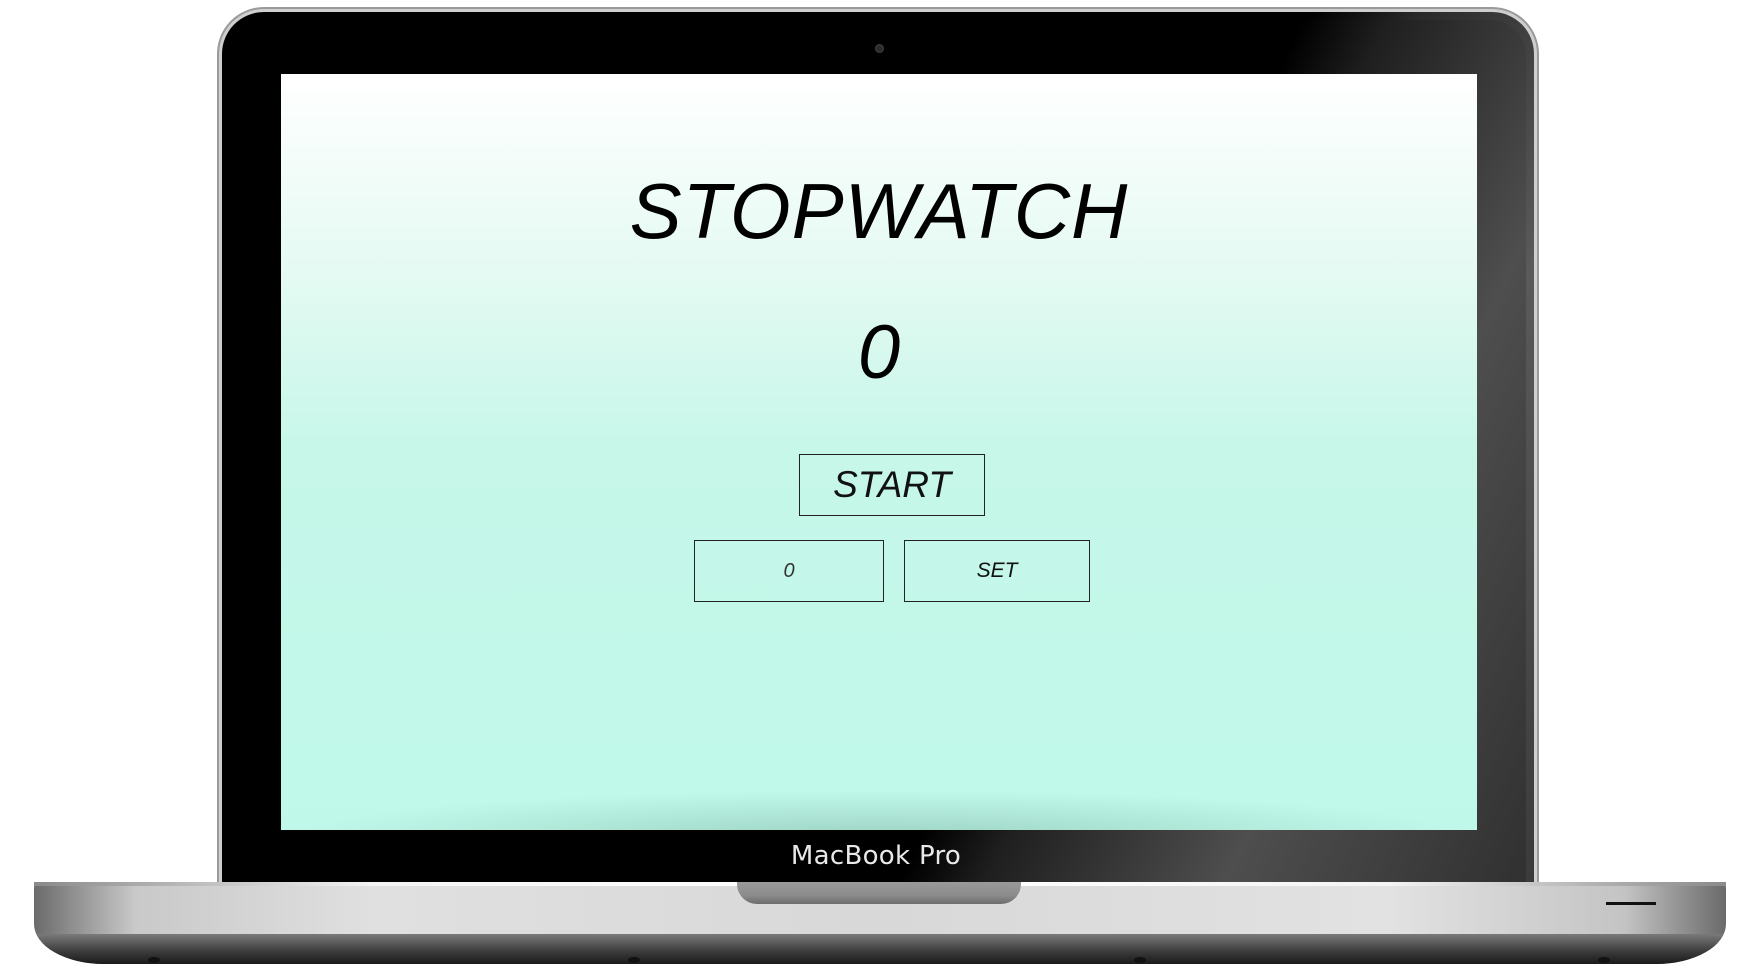 This screenshot has width=1752, height=971. What do you see at coordinates (879, 211) in the screenshot?
I see `page-title: STOPWATCH` at bounding box center [879, 211].